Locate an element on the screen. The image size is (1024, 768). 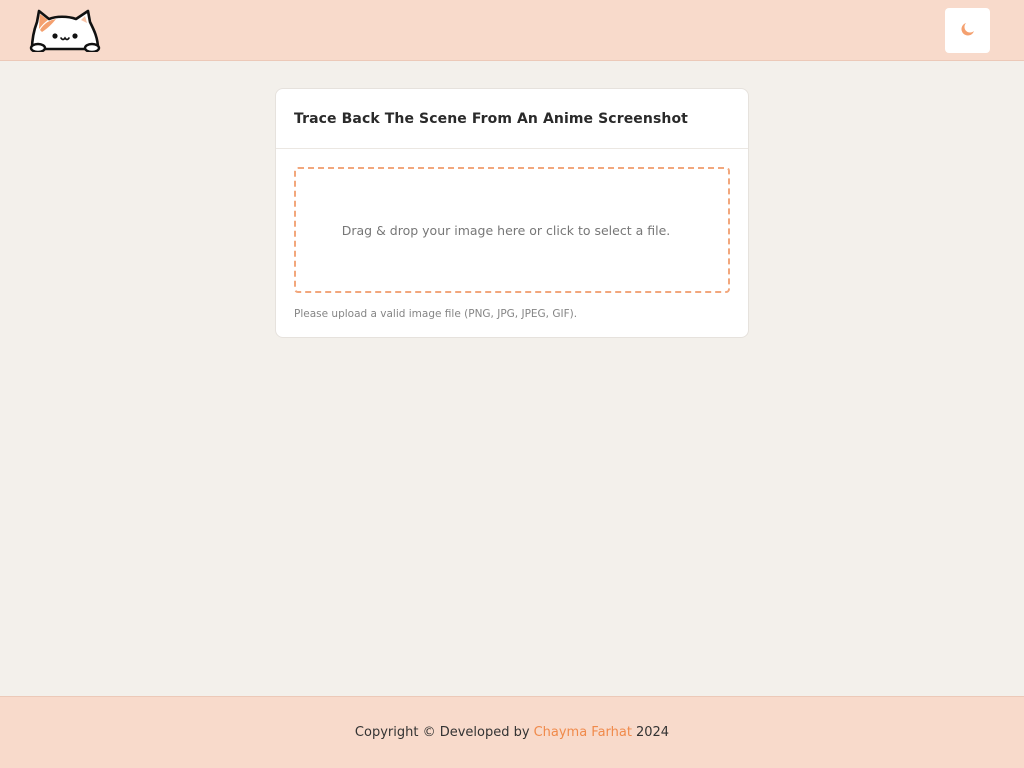
footer-year: 2024 is located at coordinates (652, 732).